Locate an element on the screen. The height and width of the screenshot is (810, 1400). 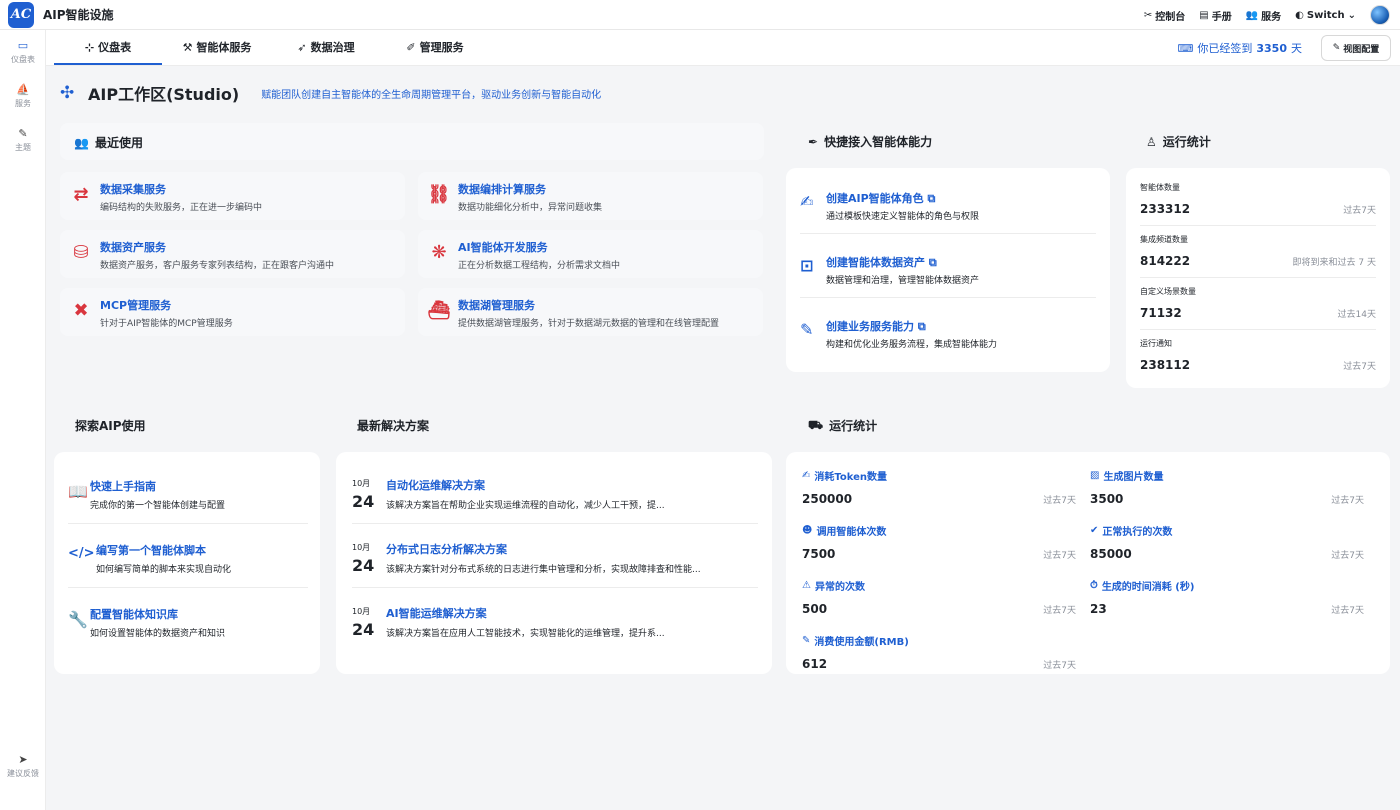
stat-value: 500 is located at coordinates (815, 609).